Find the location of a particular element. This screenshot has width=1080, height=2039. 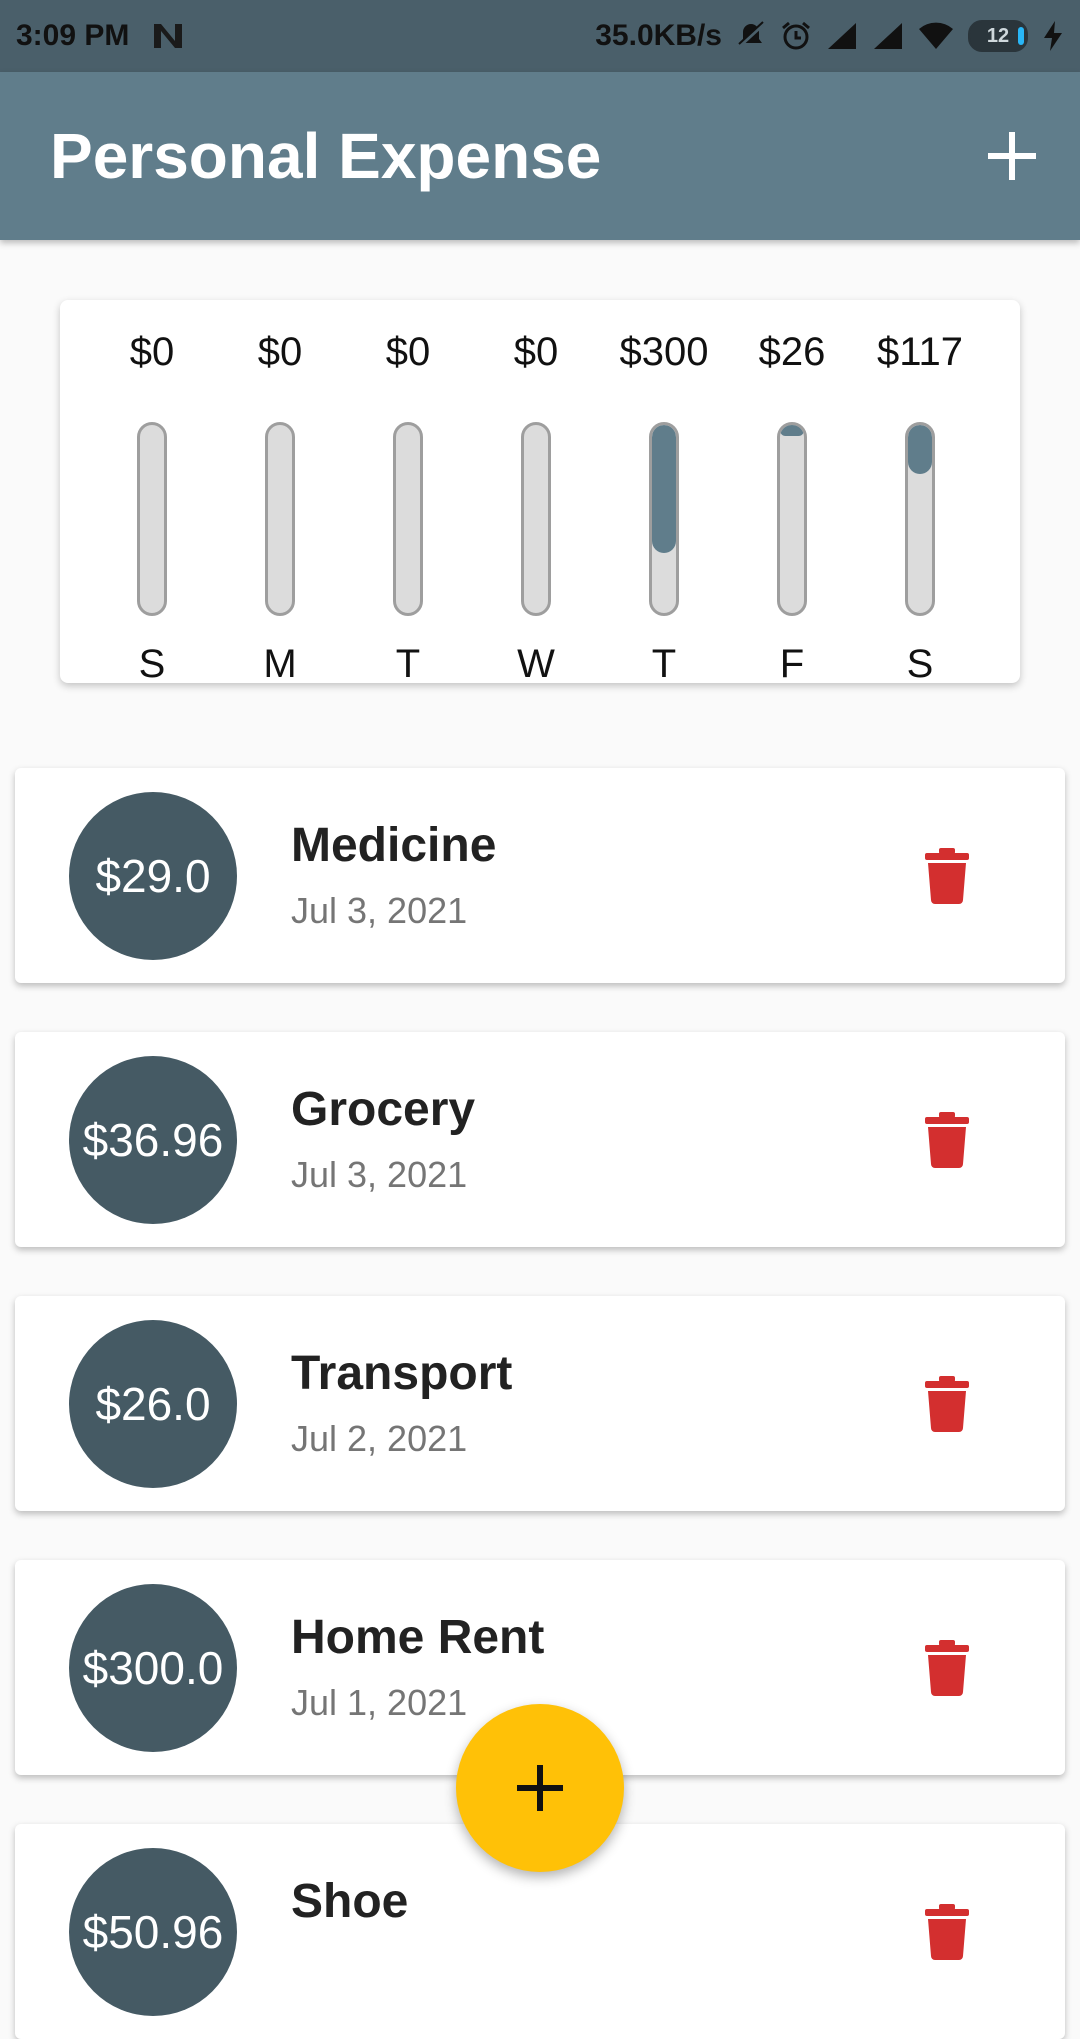

app-bar: Personal Expense is located at coordinates (540, 156).